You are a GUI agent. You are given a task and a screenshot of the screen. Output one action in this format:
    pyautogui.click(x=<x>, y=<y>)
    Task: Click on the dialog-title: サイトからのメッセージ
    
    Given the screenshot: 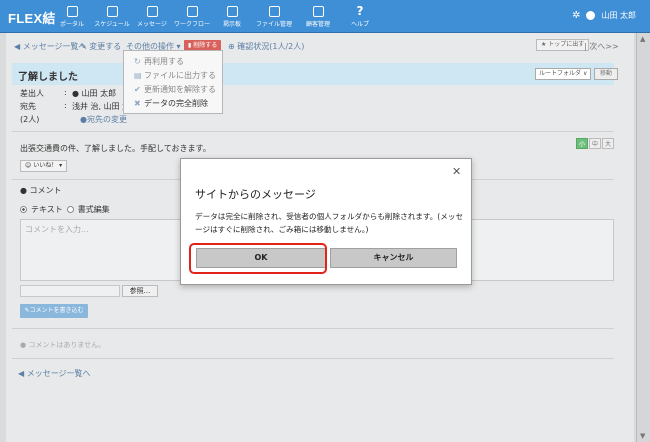 What is the action you would take?
    pyautogui.click(x=255, y=194)
    